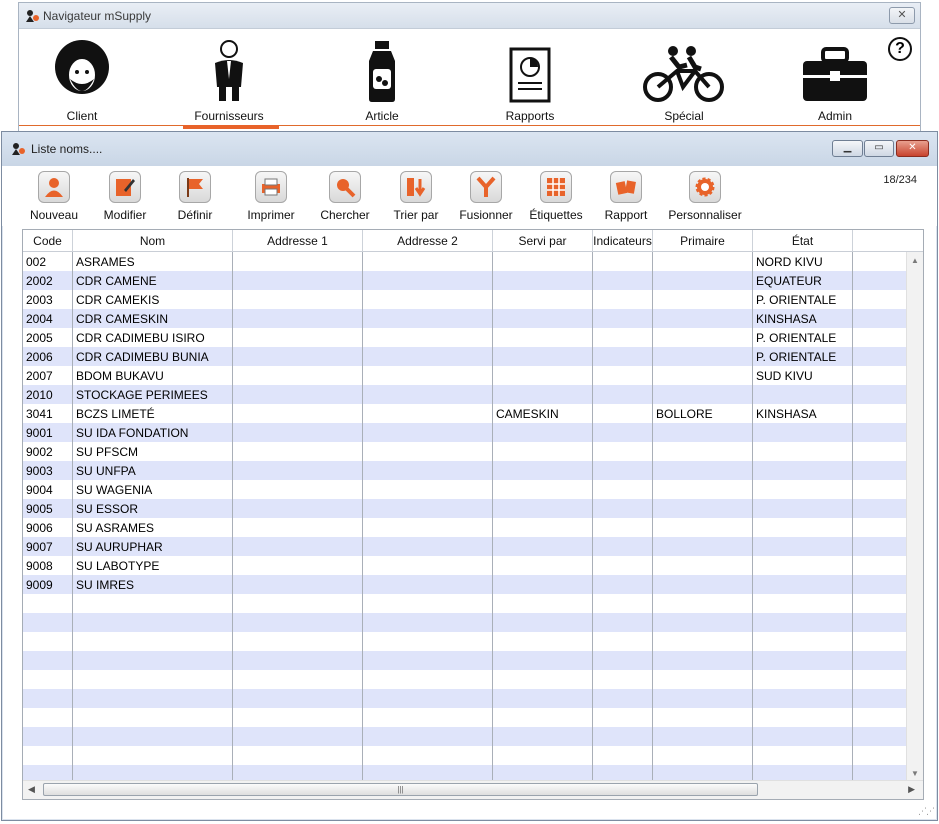 Image resolution: width=939 pixels, height=824 pixels. I want to click on table-row: 2007 BDOM BUKAVU SUD KIVU, so click(465, 375).